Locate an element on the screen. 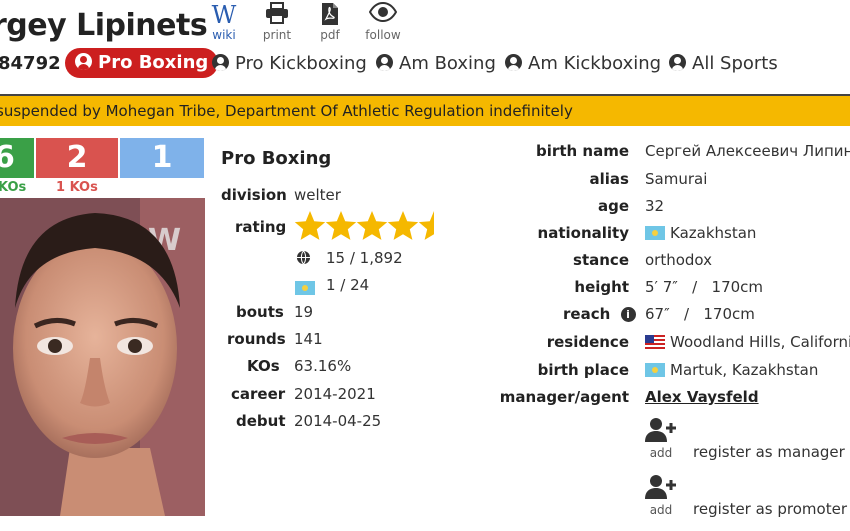 Image resolution: width=850 pixels, height=531 pixels. division-label: division is located at coordinates (254, 195).